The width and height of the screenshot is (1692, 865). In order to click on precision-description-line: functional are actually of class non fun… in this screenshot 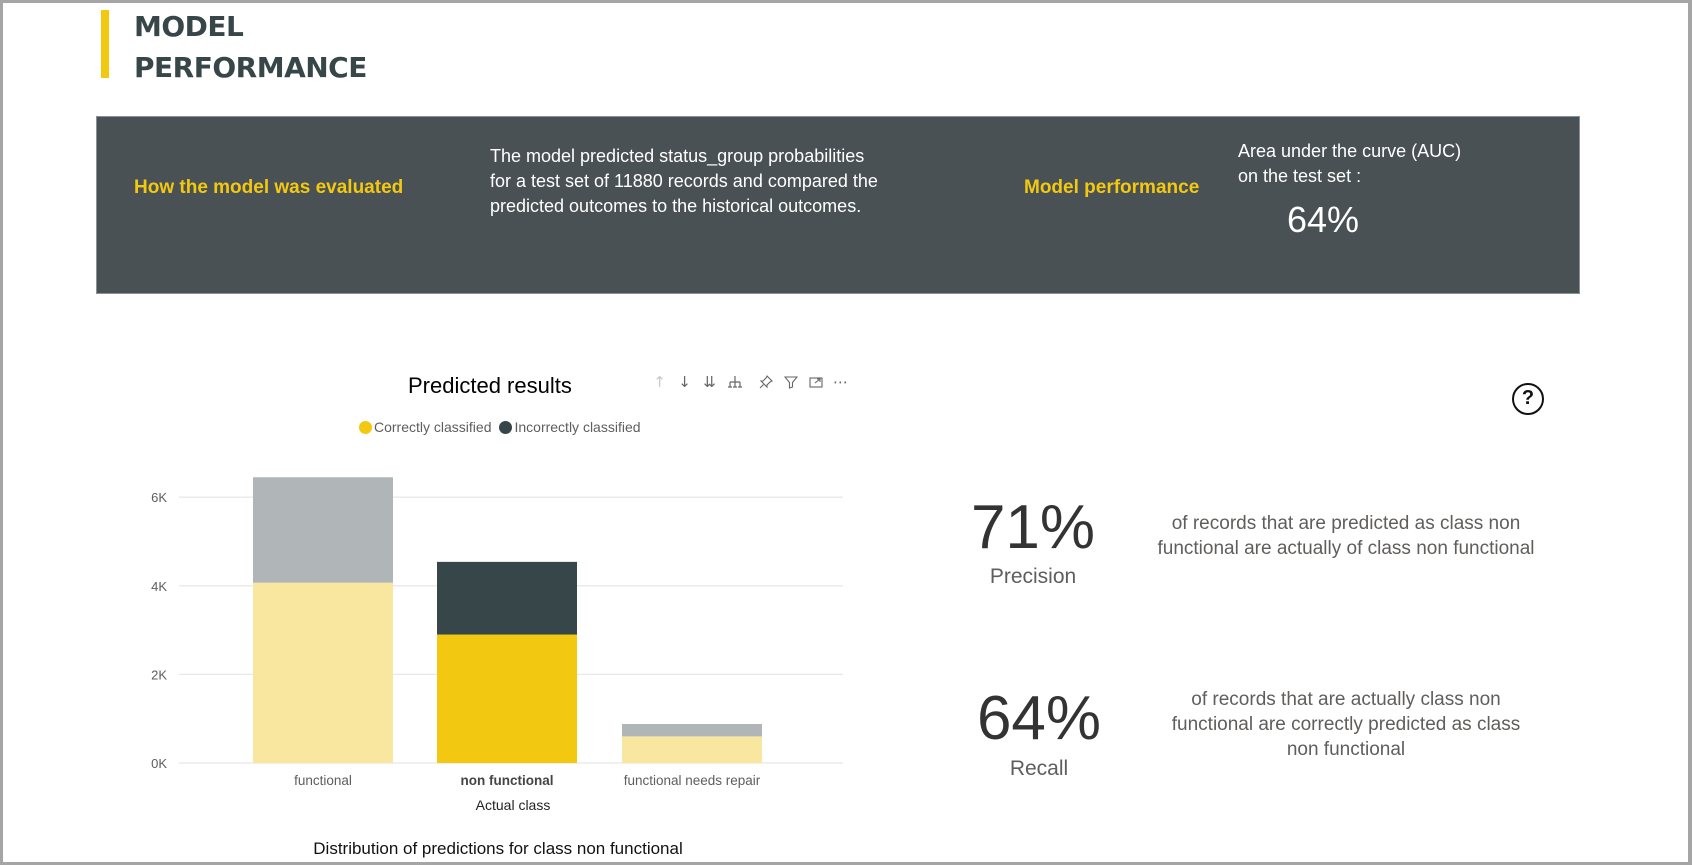, I will do `click(1346, 548)`.